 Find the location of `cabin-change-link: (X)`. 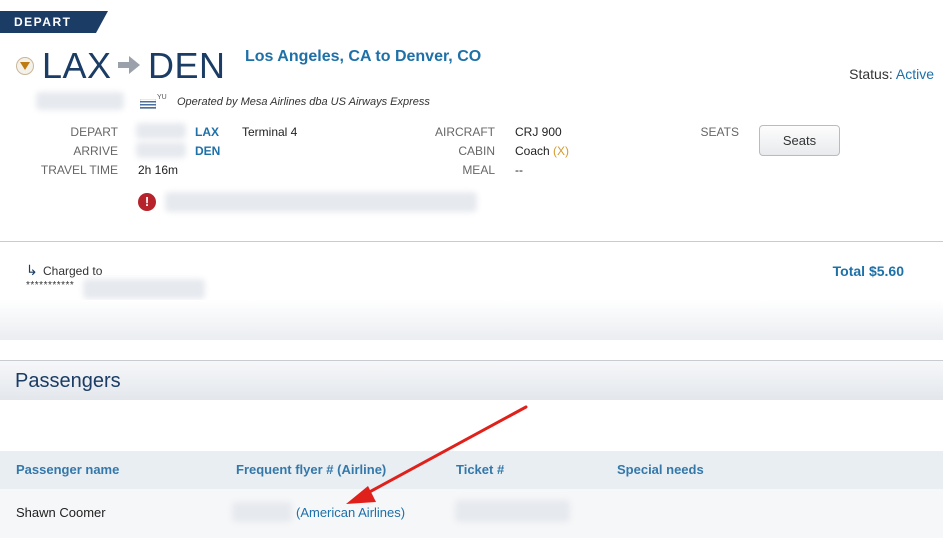

cabin-change-link: (X) is located at coordinates (561, 151).